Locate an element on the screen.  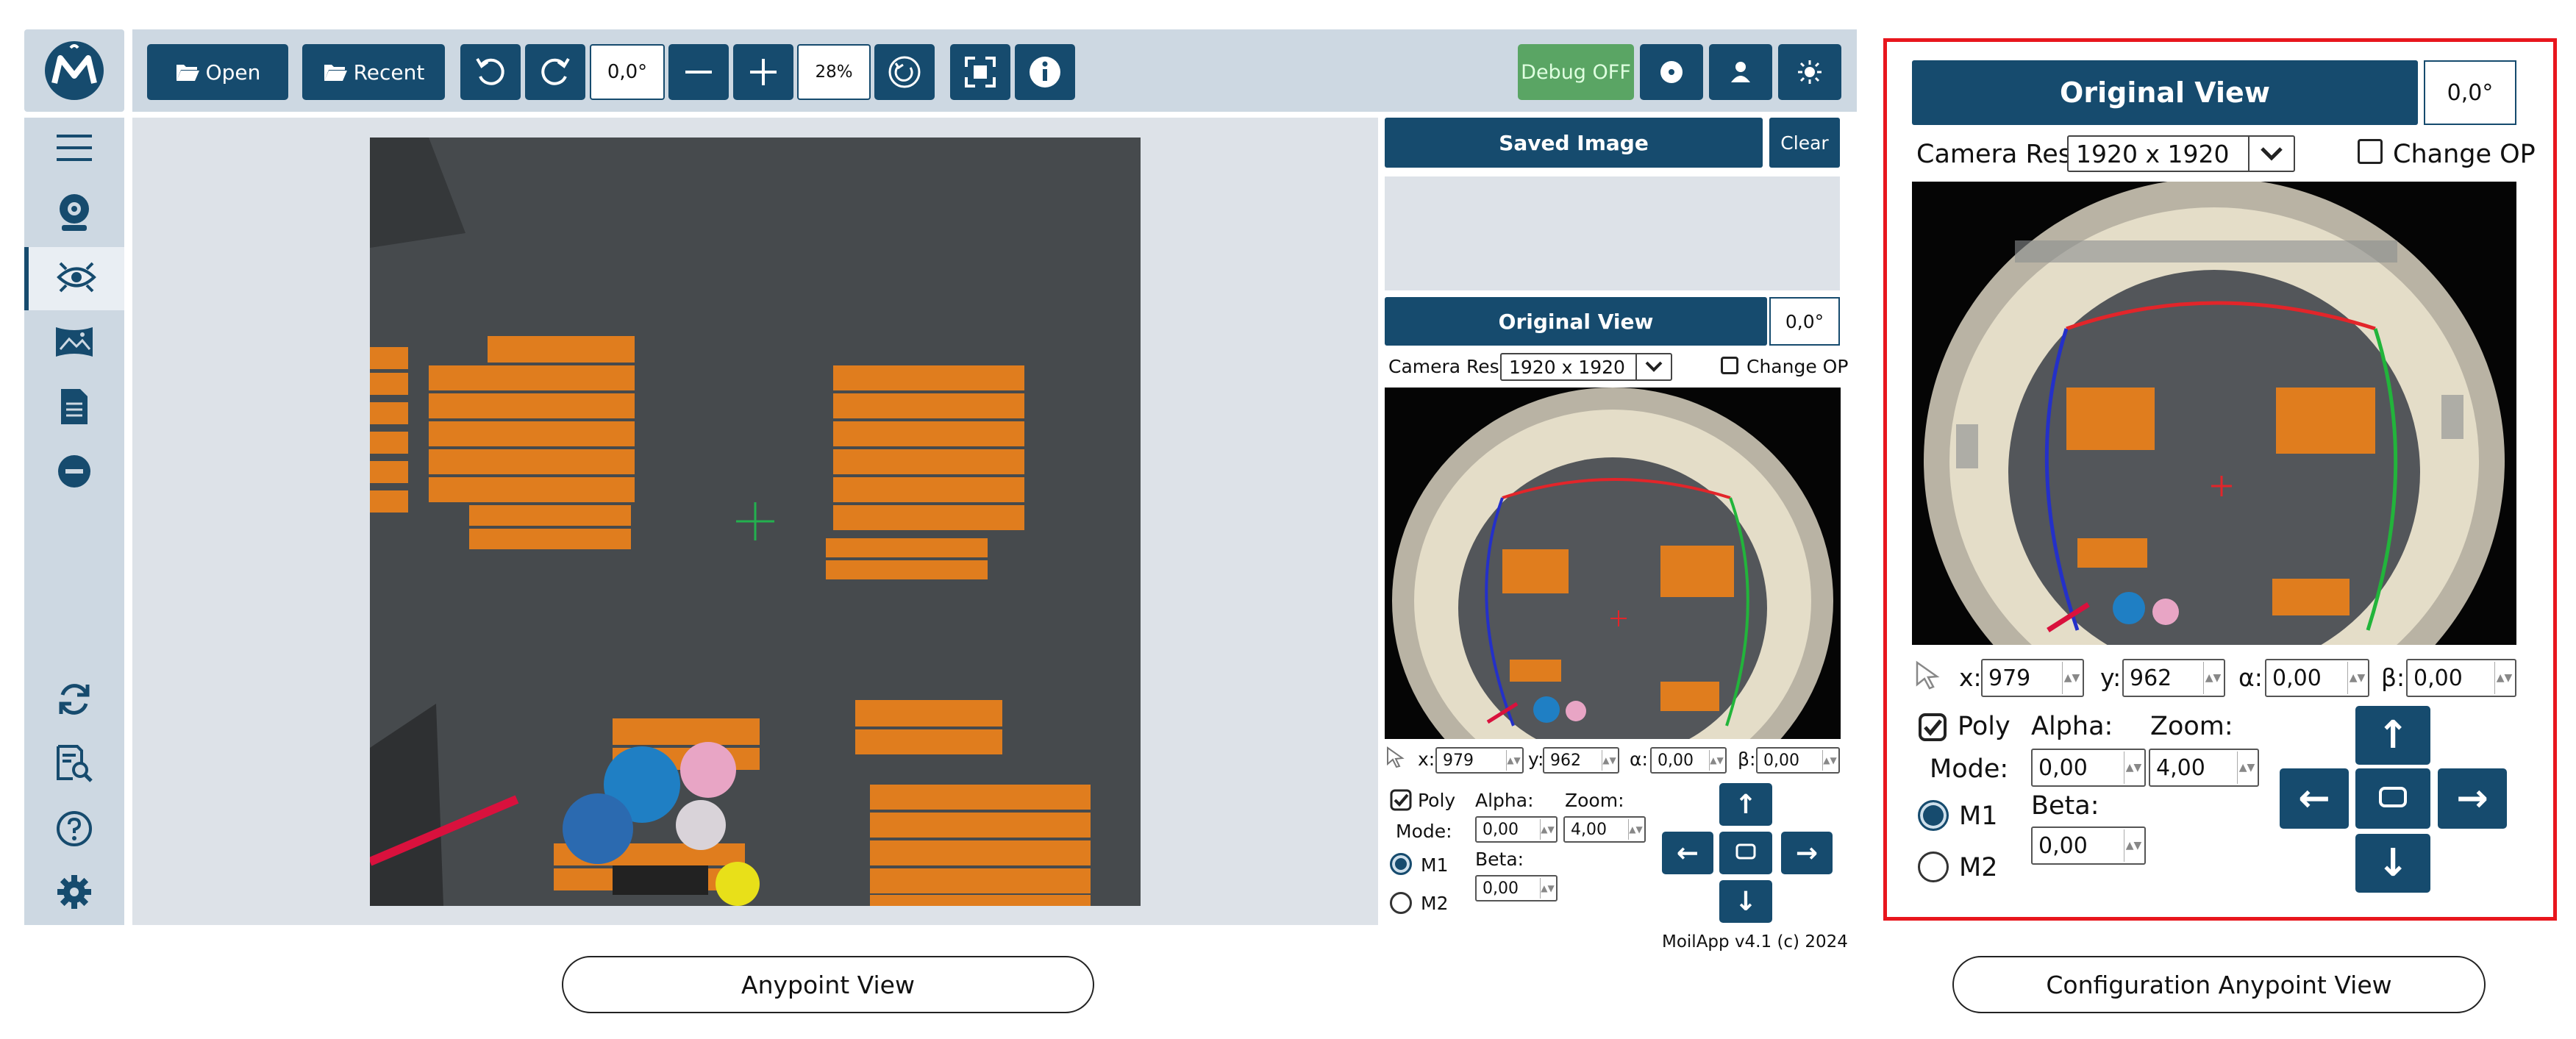
config-move-right-button: → is located at coordinates (2472, 798).